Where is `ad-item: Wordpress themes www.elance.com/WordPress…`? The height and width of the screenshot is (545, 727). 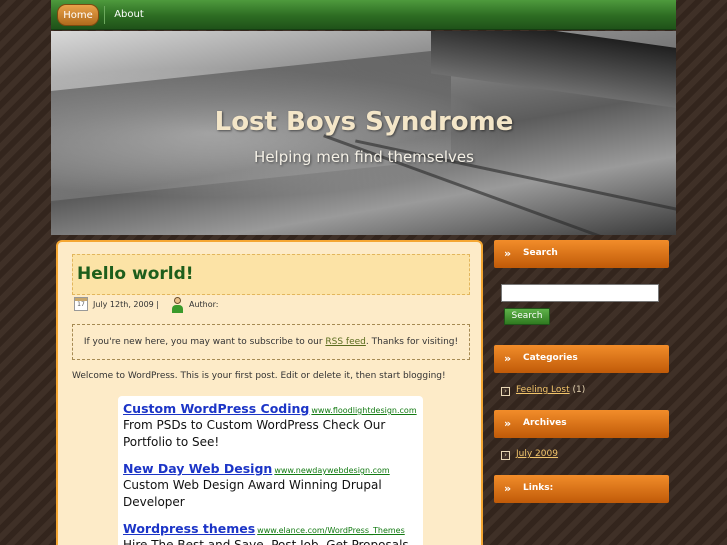 ad-item: Wordpress themes www.elance.com/WordPress… is located at coordinates (270, 531).